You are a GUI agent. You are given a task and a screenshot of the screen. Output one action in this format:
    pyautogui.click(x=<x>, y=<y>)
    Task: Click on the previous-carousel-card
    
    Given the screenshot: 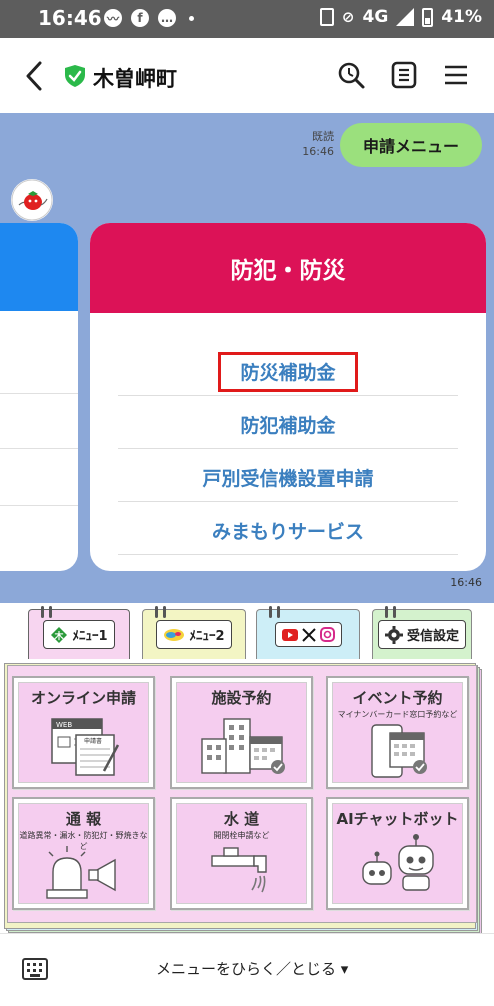 What is the action you would take?
    pyautogui.click(x=39, y=397)
    